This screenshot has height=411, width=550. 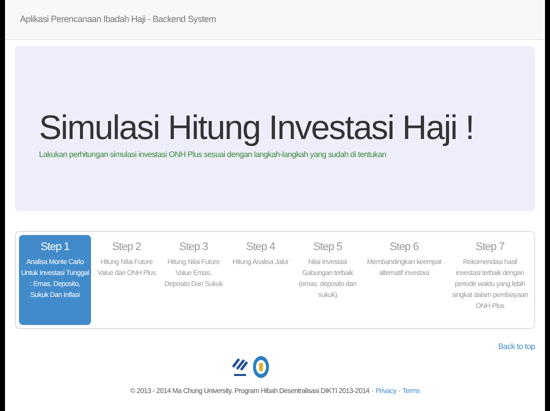 I want to click on step-label: Step 6, so click(x=404, y=247).